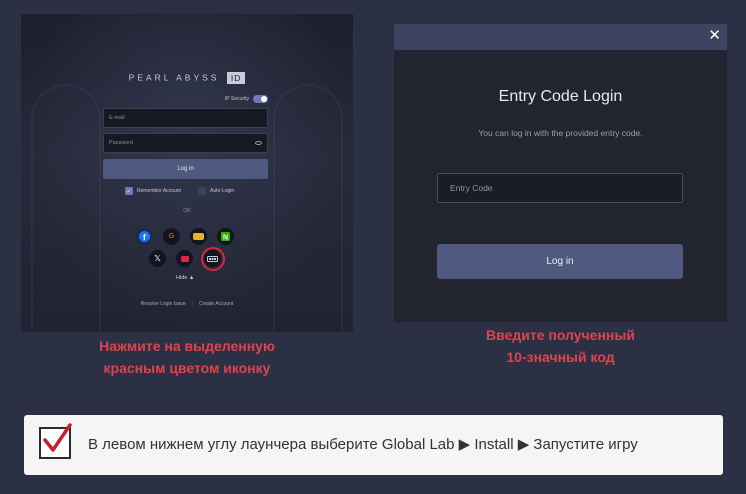 This screenshot has width=746, height=494. I want to click on red-highlight-circle, so click(213, 259).